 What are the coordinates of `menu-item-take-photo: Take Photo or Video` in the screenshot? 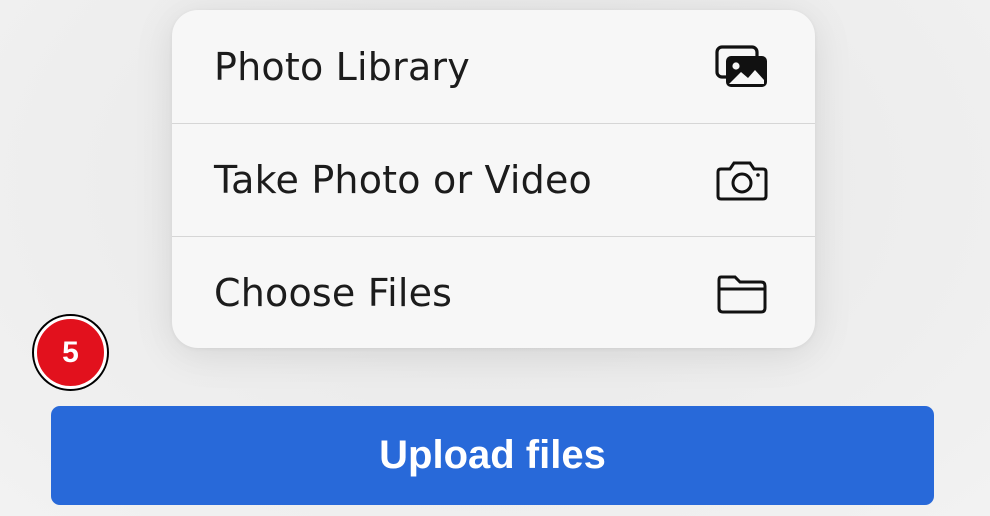 It's located at (493, 179).